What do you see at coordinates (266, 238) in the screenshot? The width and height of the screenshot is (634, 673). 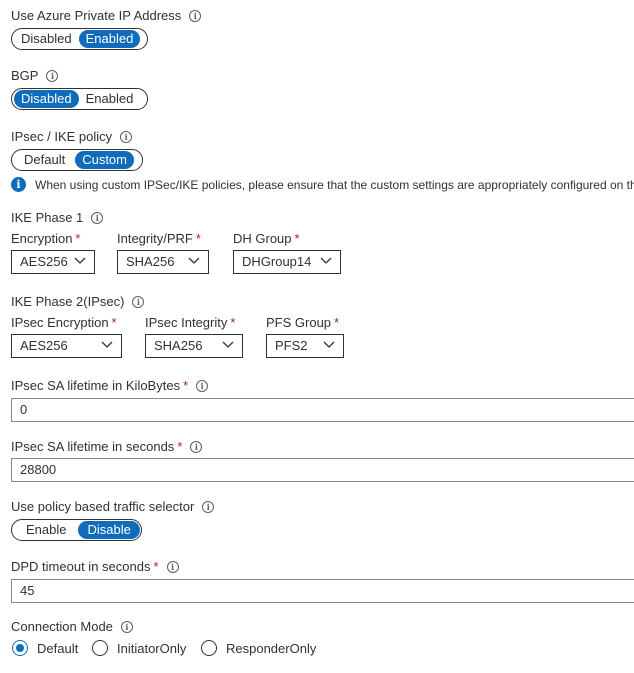 I see `dh-group-label: DH Group *` at bounding box center [266, 238].